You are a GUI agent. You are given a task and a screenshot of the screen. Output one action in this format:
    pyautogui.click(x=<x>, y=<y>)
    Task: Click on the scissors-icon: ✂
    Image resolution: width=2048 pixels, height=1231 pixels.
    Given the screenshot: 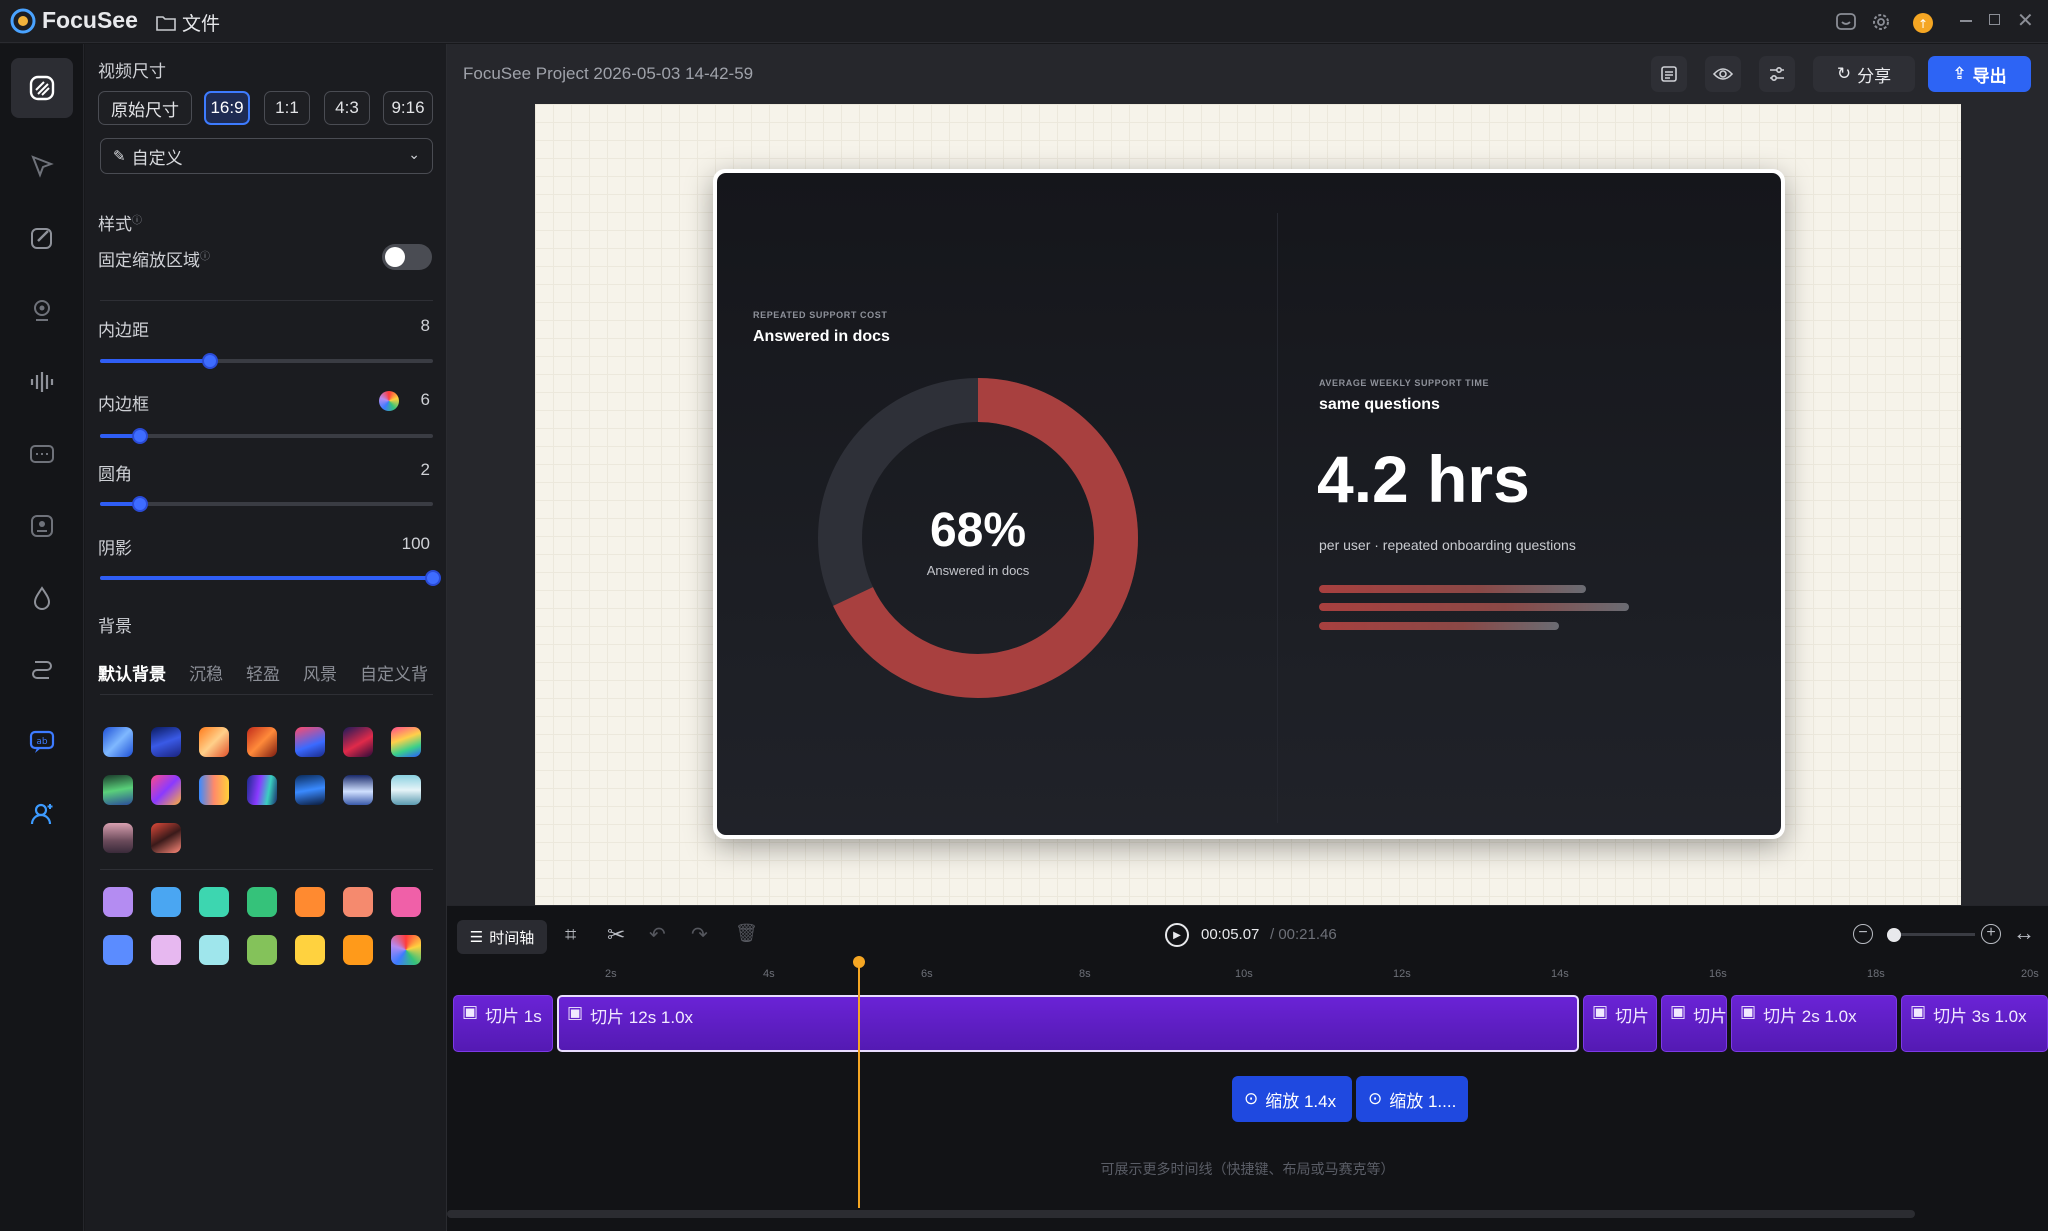 What is the action you would take?
    pyautogui.click(x=616, y=935)
    